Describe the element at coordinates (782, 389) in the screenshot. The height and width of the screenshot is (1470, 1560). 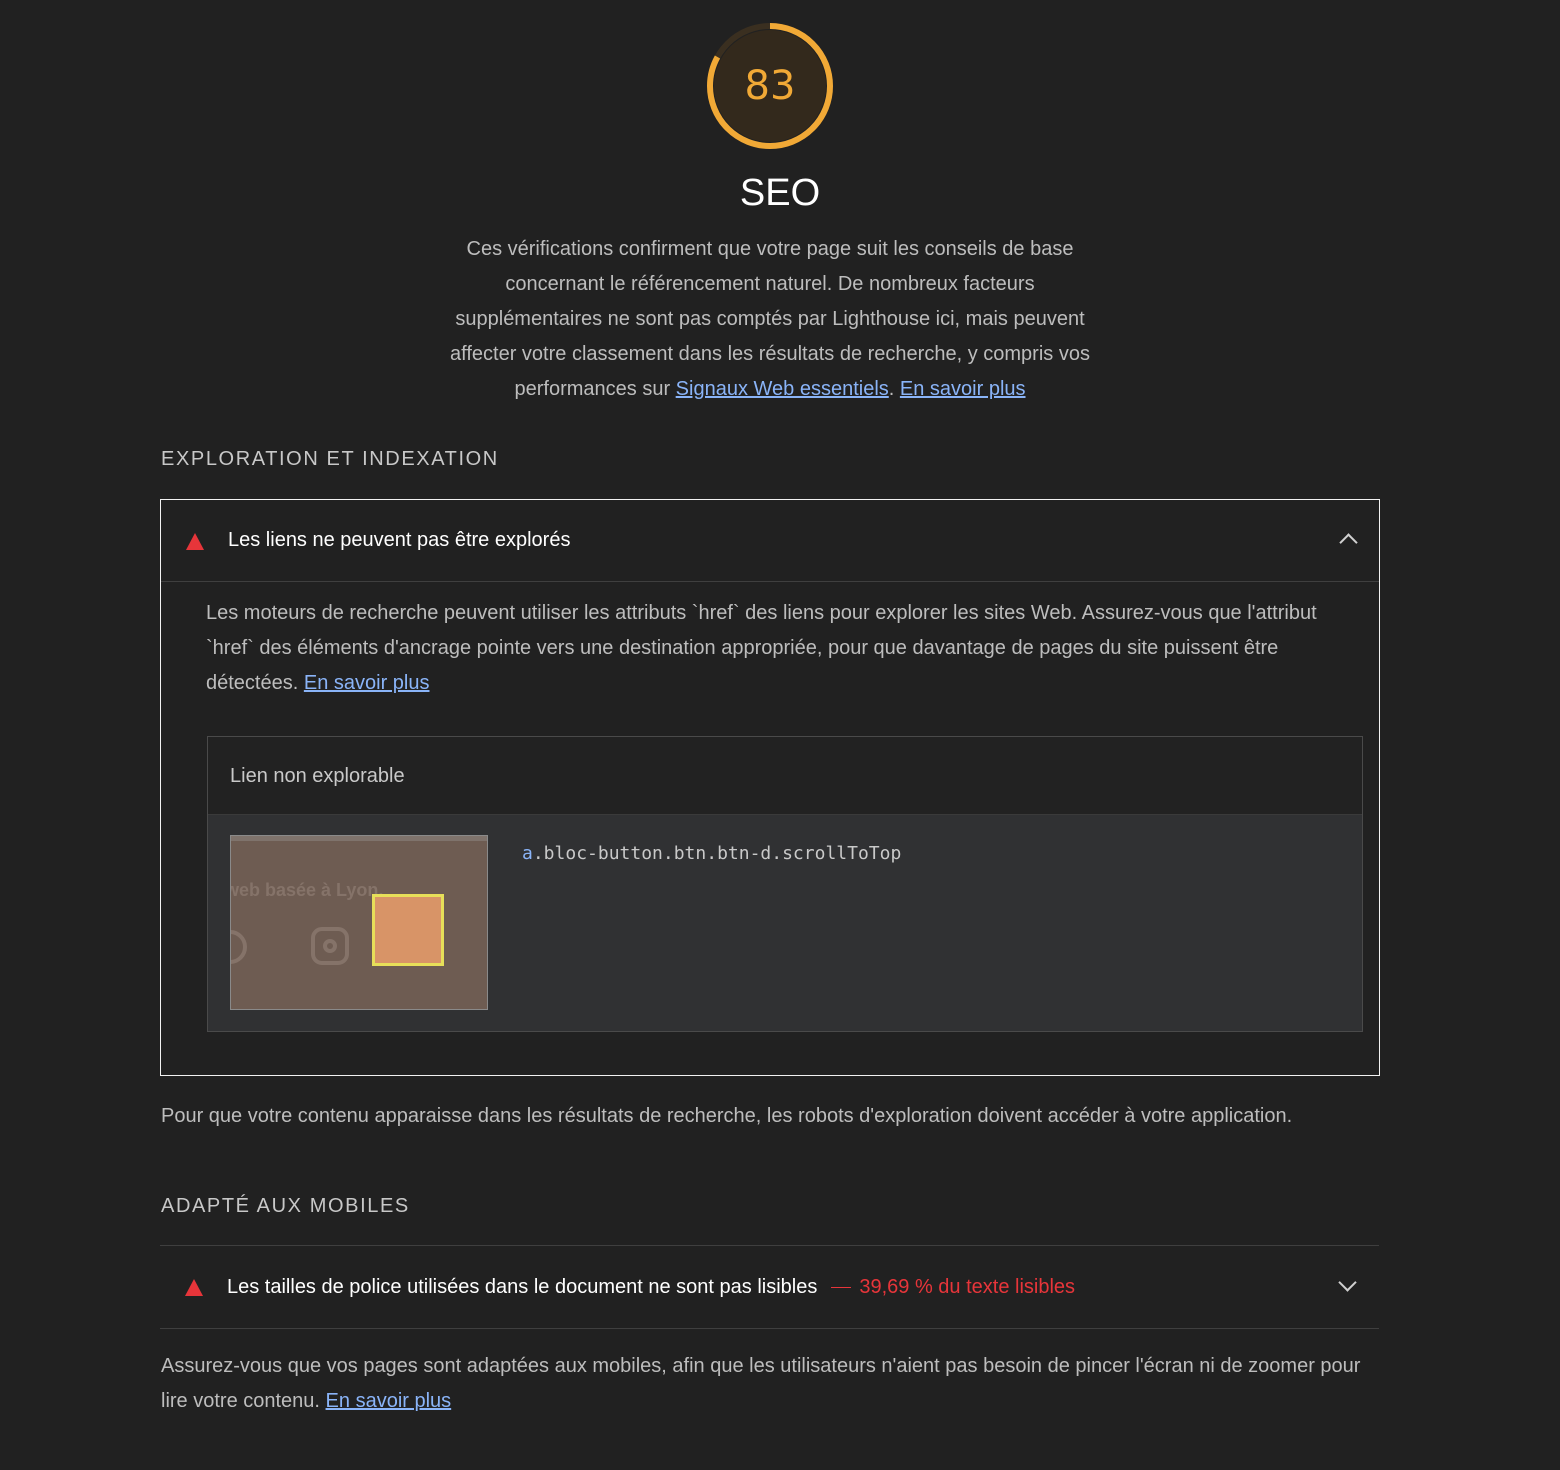
I see `core-web-vitals-link: Signaux Web essentiels` at that location.